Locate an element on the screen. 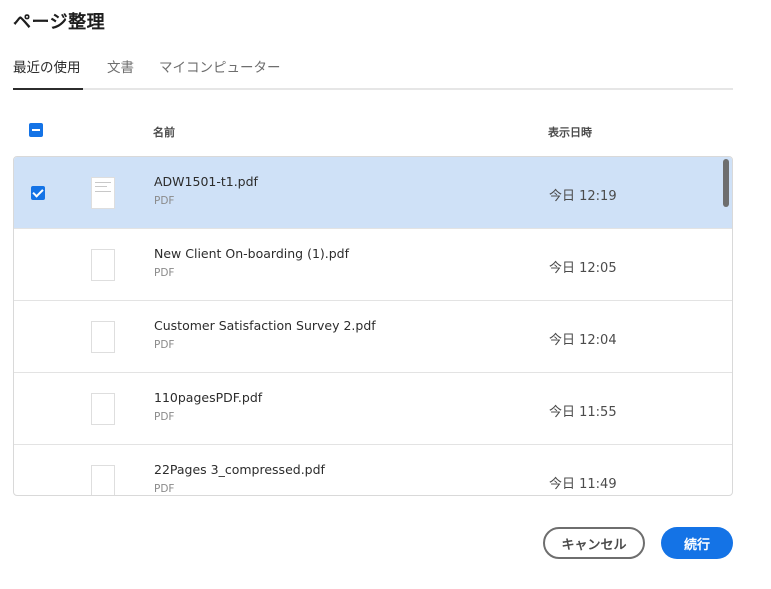 Image resolution: width=771 pixels, height=589 pixels. column-header-name: 名前 is located at coordinates (164, 132).